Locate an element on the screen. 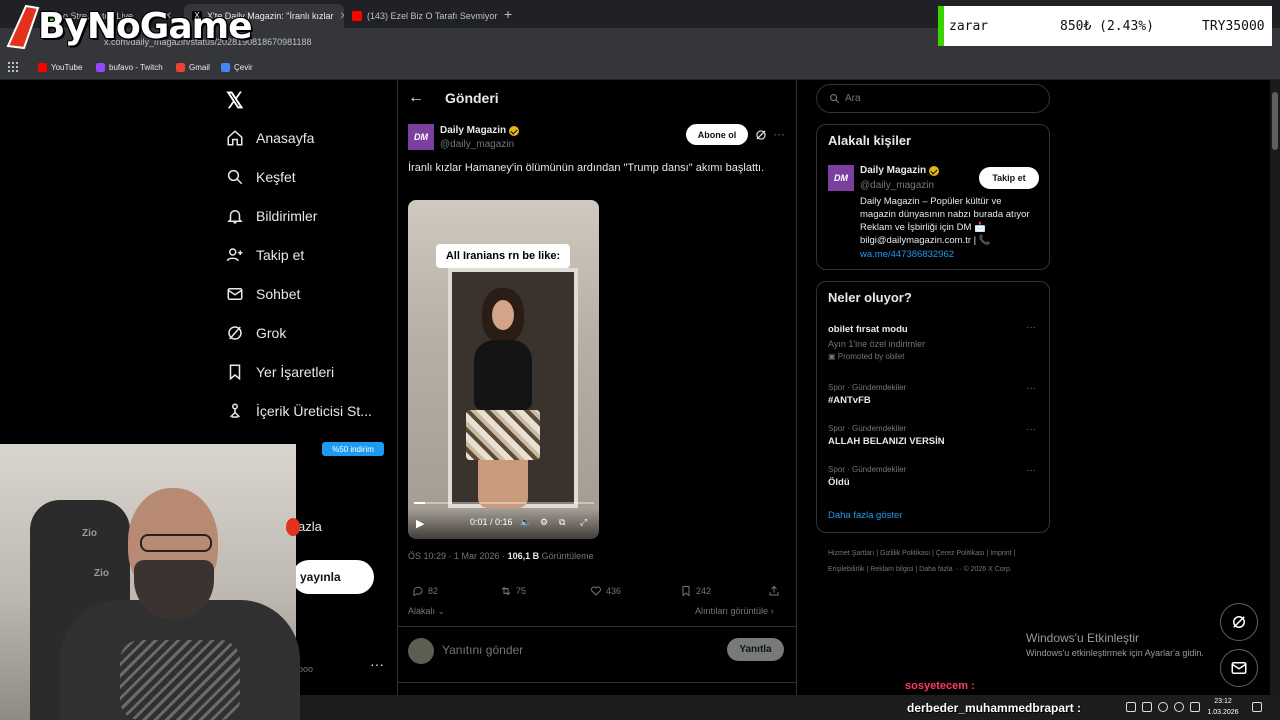 The width and height of the screenshot is (1280, 720). volume-icon is located at coordinates (1195, 707).